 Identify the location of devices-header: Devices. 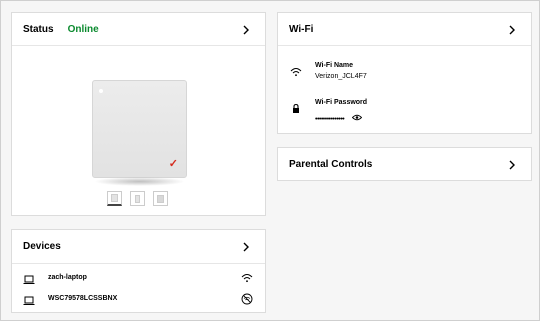
(138, 247).